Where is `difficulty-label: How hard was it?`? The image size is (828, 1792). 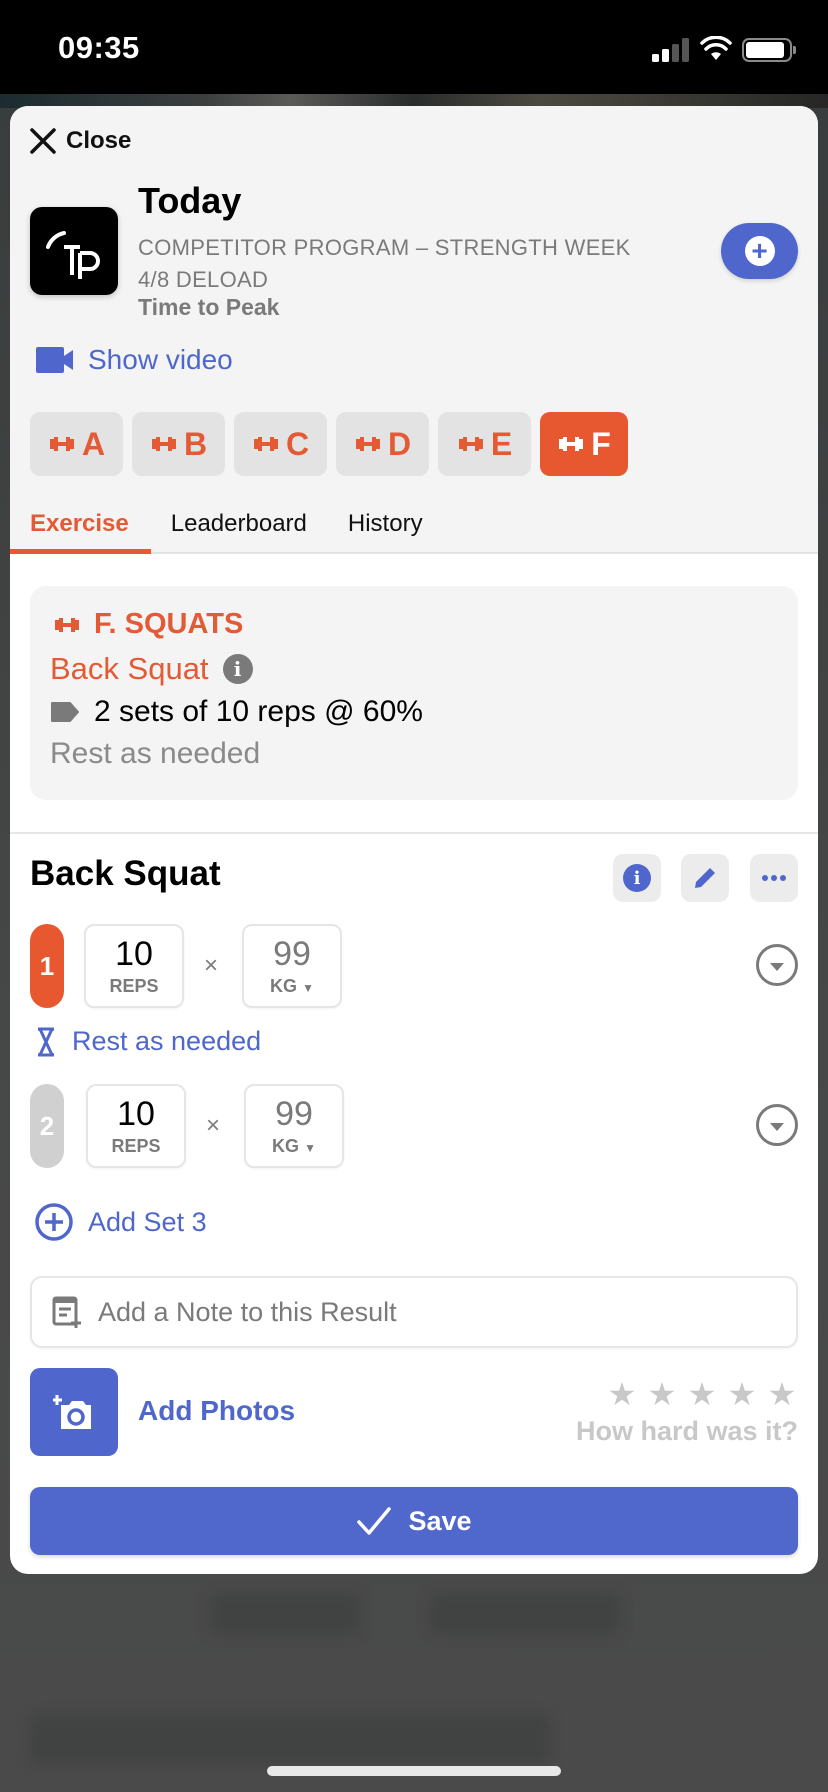 difficulty-label: How hard was it? is located at coordinates (686, 1431).